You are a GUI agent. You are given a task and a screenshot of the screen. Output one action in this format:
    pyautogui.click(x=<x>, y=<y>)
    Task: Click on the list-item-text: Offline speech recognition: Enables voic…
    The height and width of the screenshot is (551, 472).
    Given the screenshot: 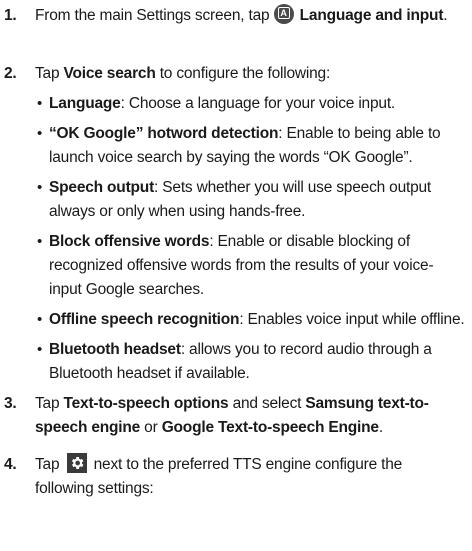 What is the action you would take?
    pyautogui.click(x=257, y=320)
    